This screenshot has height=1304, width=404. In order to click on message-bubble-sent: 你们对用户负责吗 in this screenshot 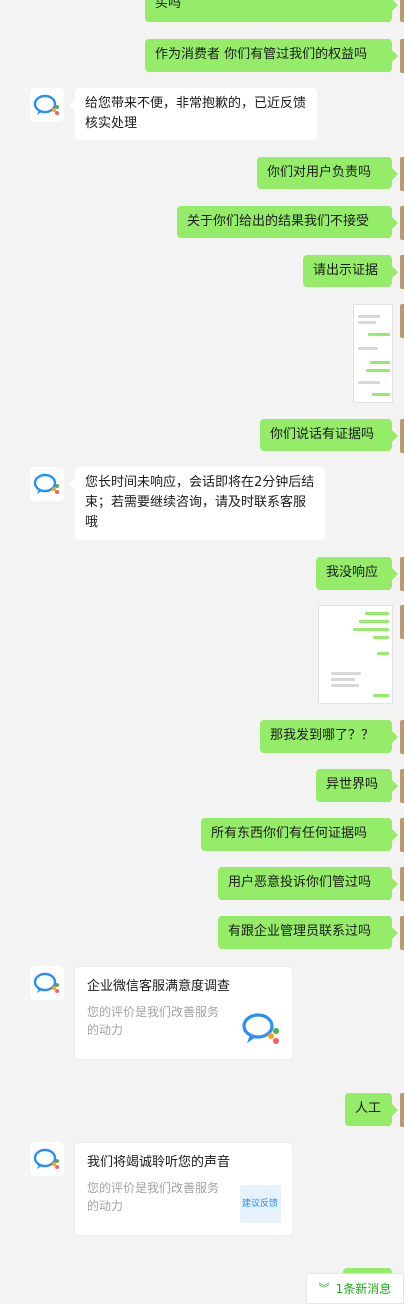, I will do `click(327, 173)`.